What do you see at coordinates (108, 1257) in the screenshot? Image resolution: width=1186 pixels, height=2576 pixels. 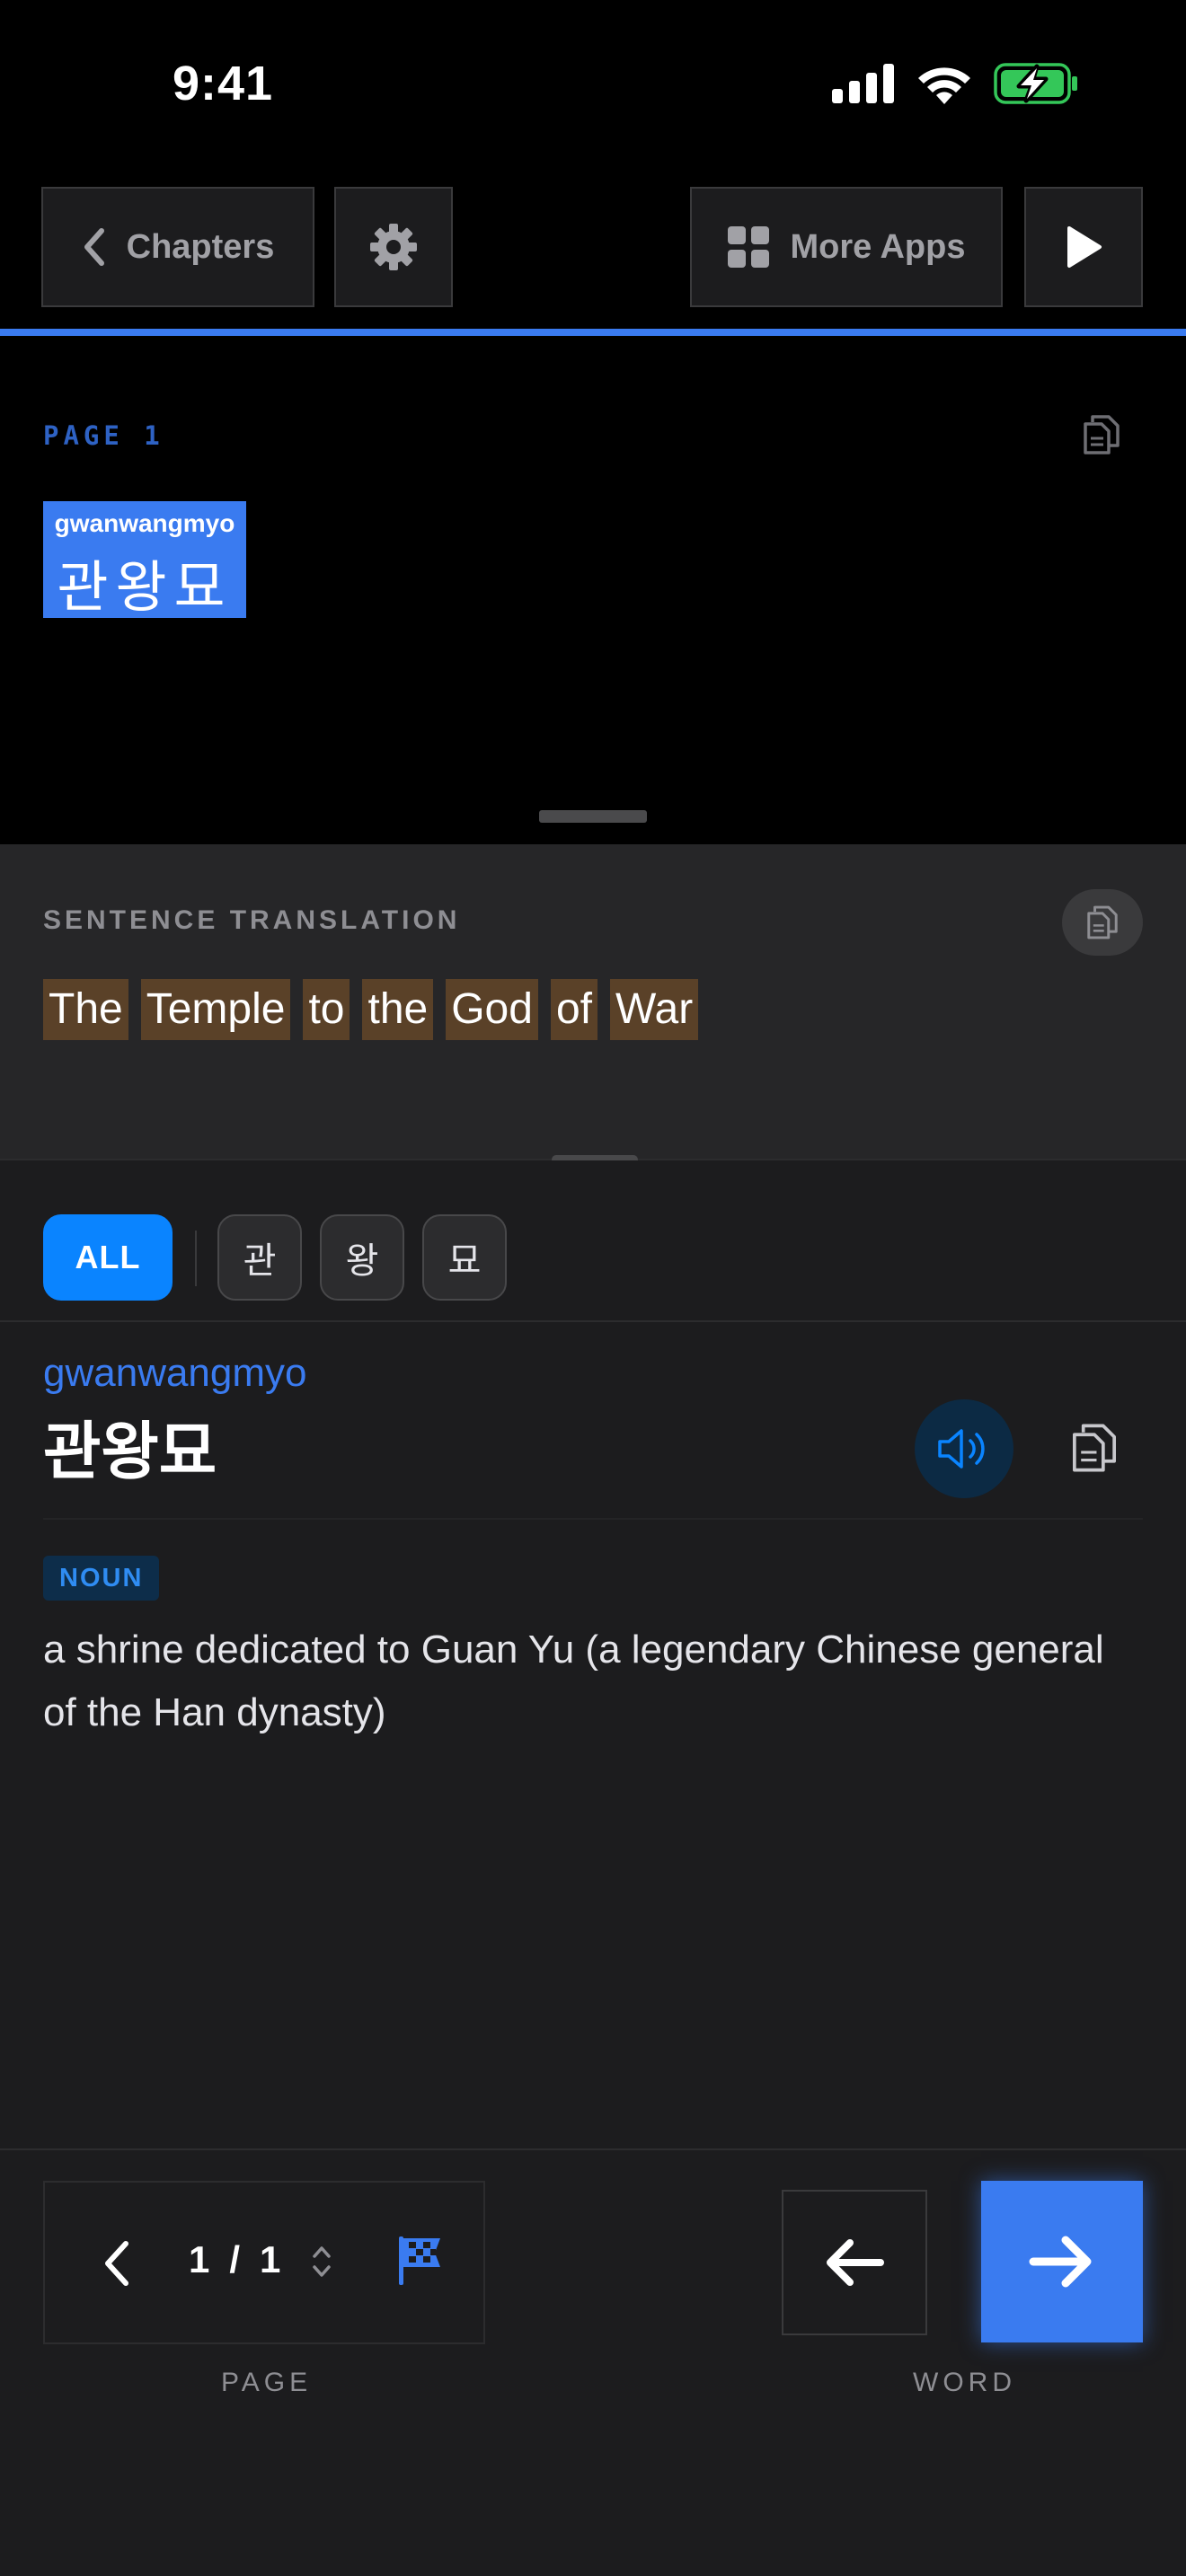 I see `tab-all: ALL` at bounding box center [108, 1257].